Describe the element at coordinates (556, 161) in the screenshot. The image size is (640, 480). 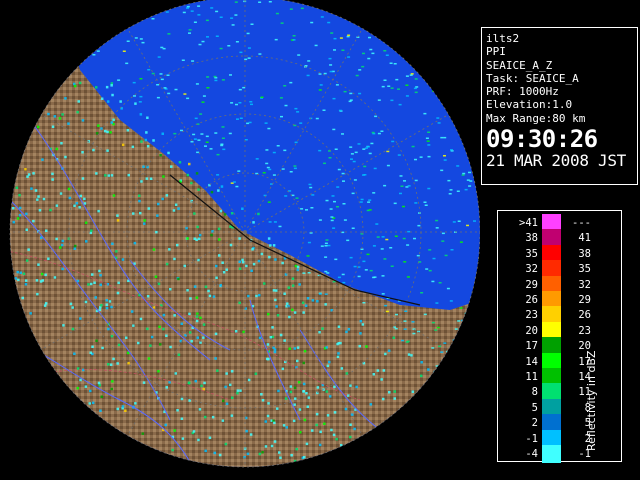
I see `scan-date: 21 MAR 2008 JST` at that location.